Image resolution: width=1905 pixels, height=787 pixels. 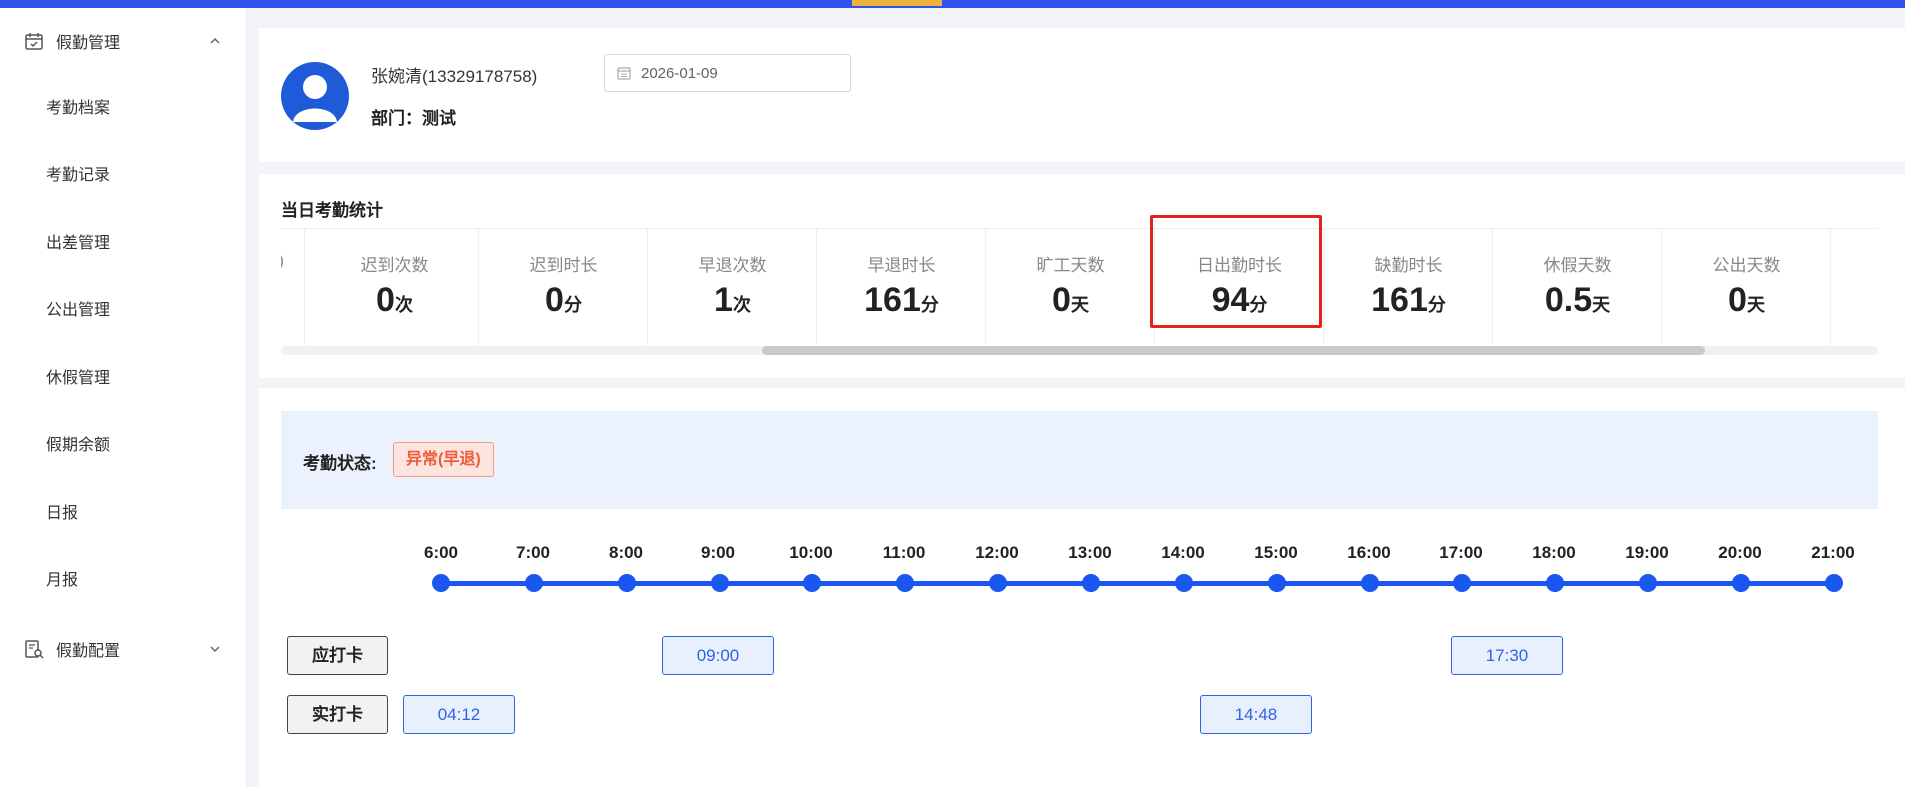 I want to click on hour-label: 14:00, so click(x=1183, y=552).